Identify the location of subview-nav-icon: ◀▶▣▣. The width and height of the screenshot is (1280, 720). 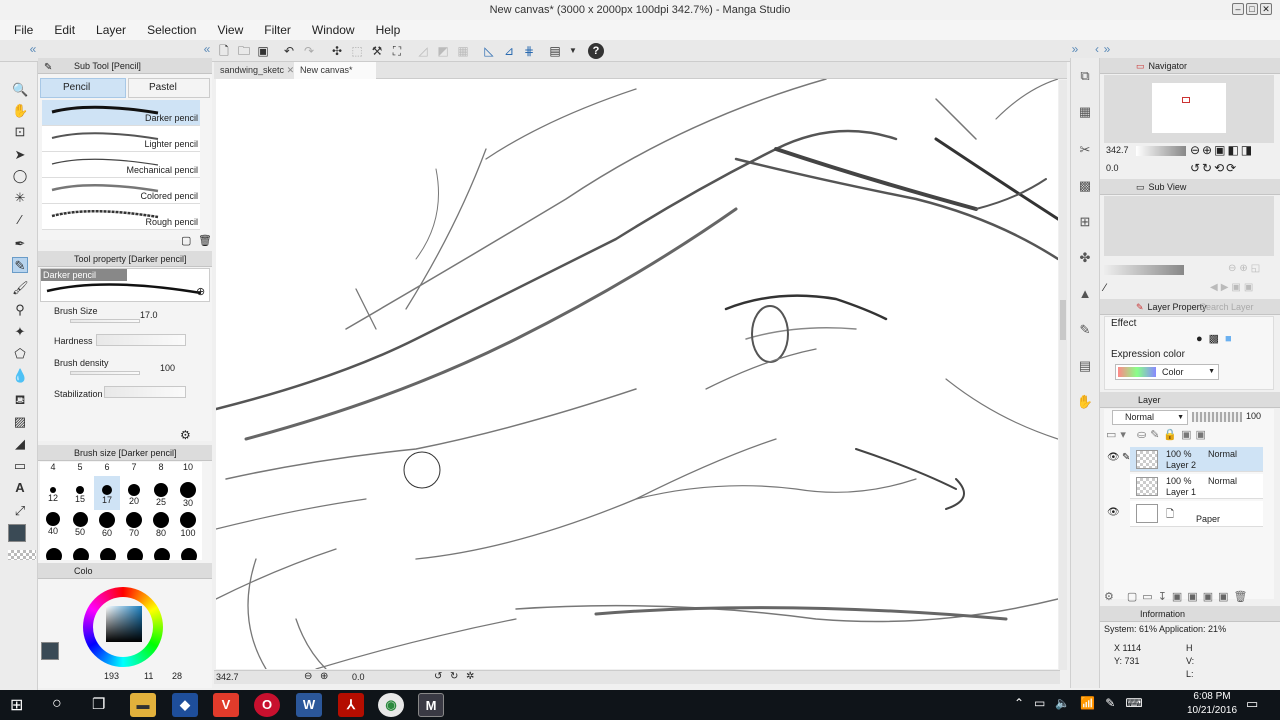
(1233, 287).